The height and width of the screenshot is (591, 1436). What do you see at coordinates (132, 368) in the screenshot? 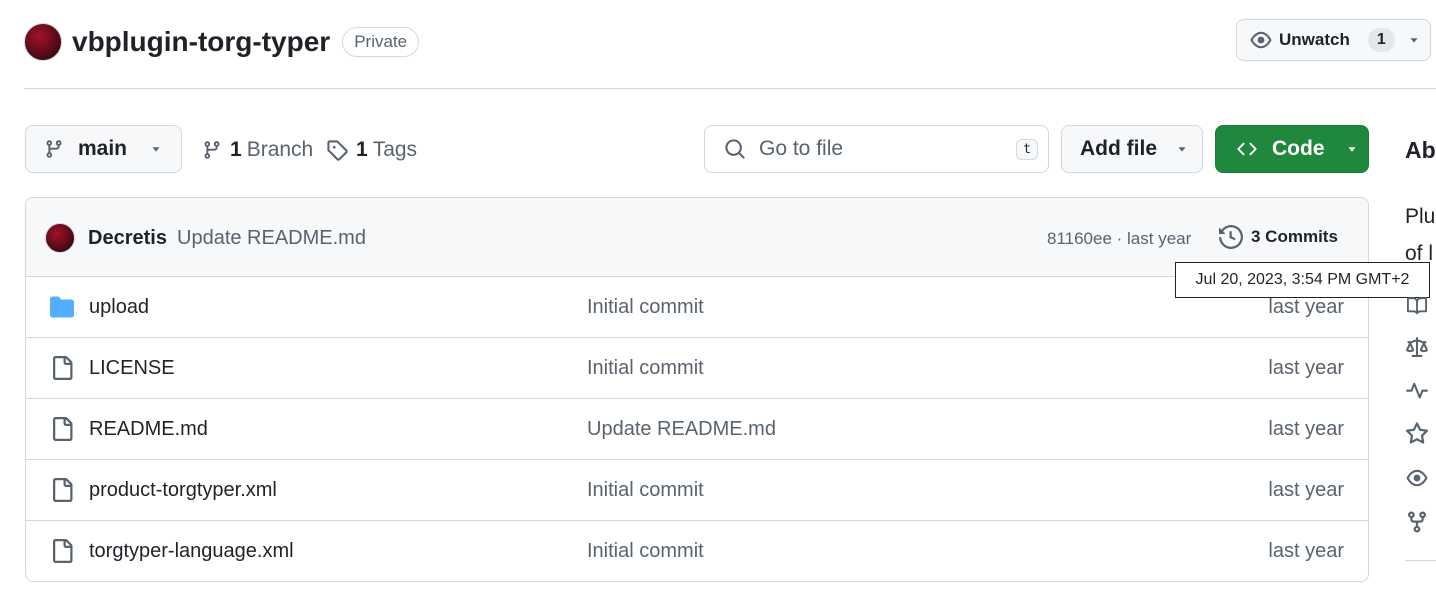
I see `file-name: LICENSE` at bounding box center [132, 368].